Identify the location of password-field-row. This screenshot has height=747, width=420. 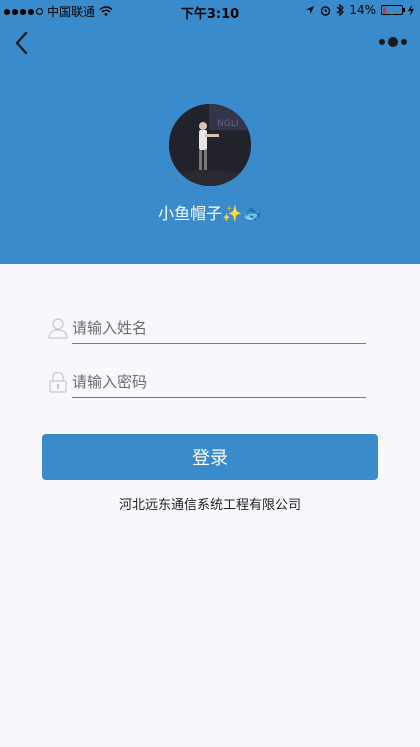
(208, 383).